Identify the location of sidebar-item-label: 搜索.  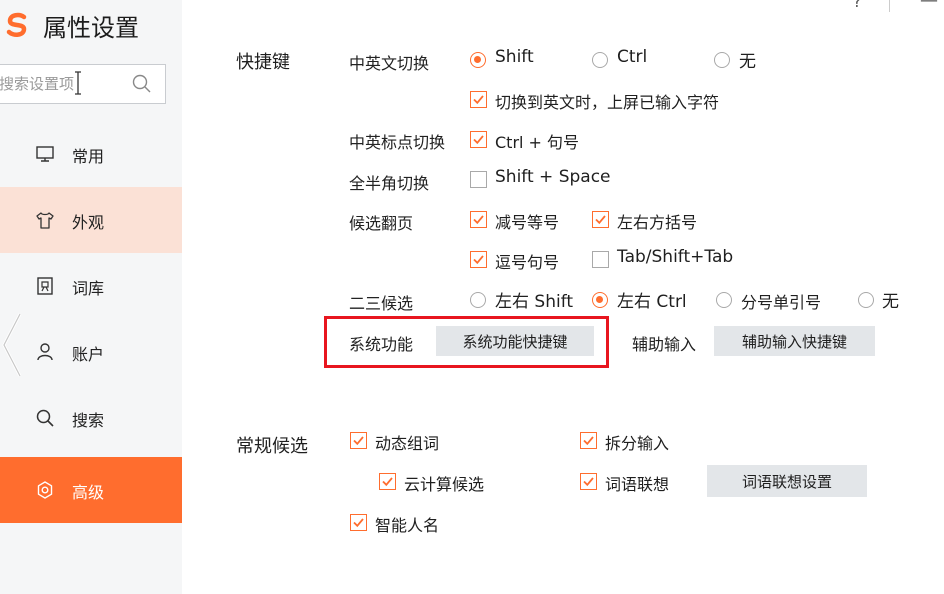
(88, 420).